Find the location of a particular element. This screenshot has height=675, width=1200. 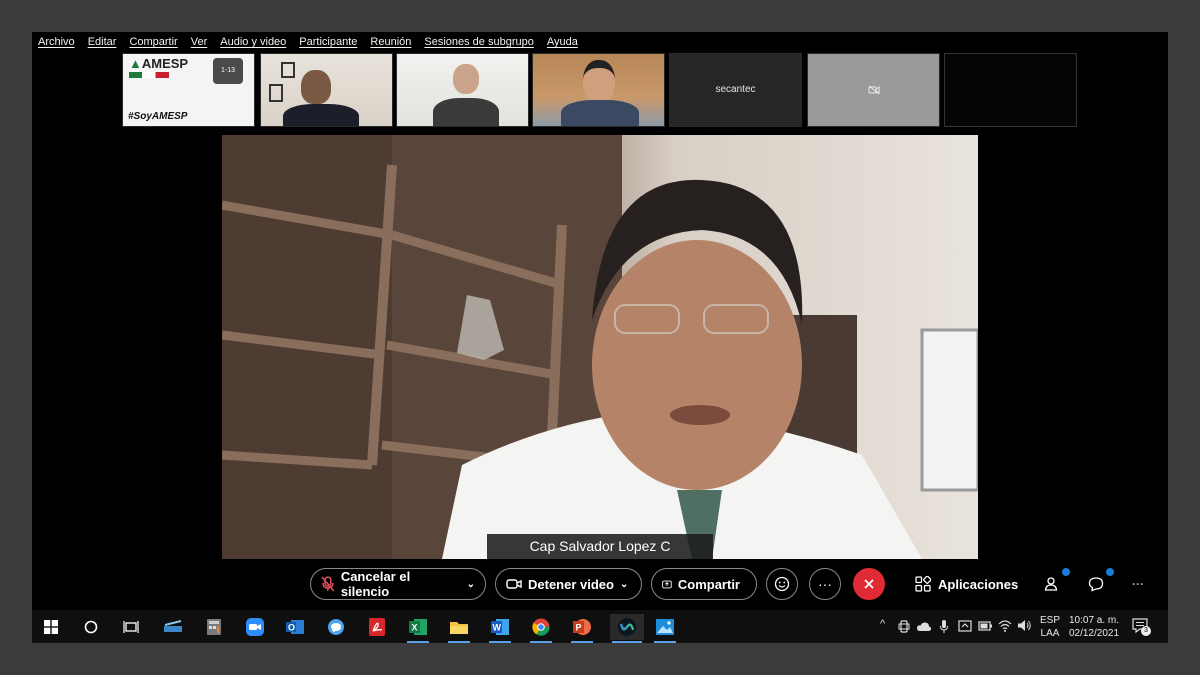

chat-button is located at coordinates (1096, 584).